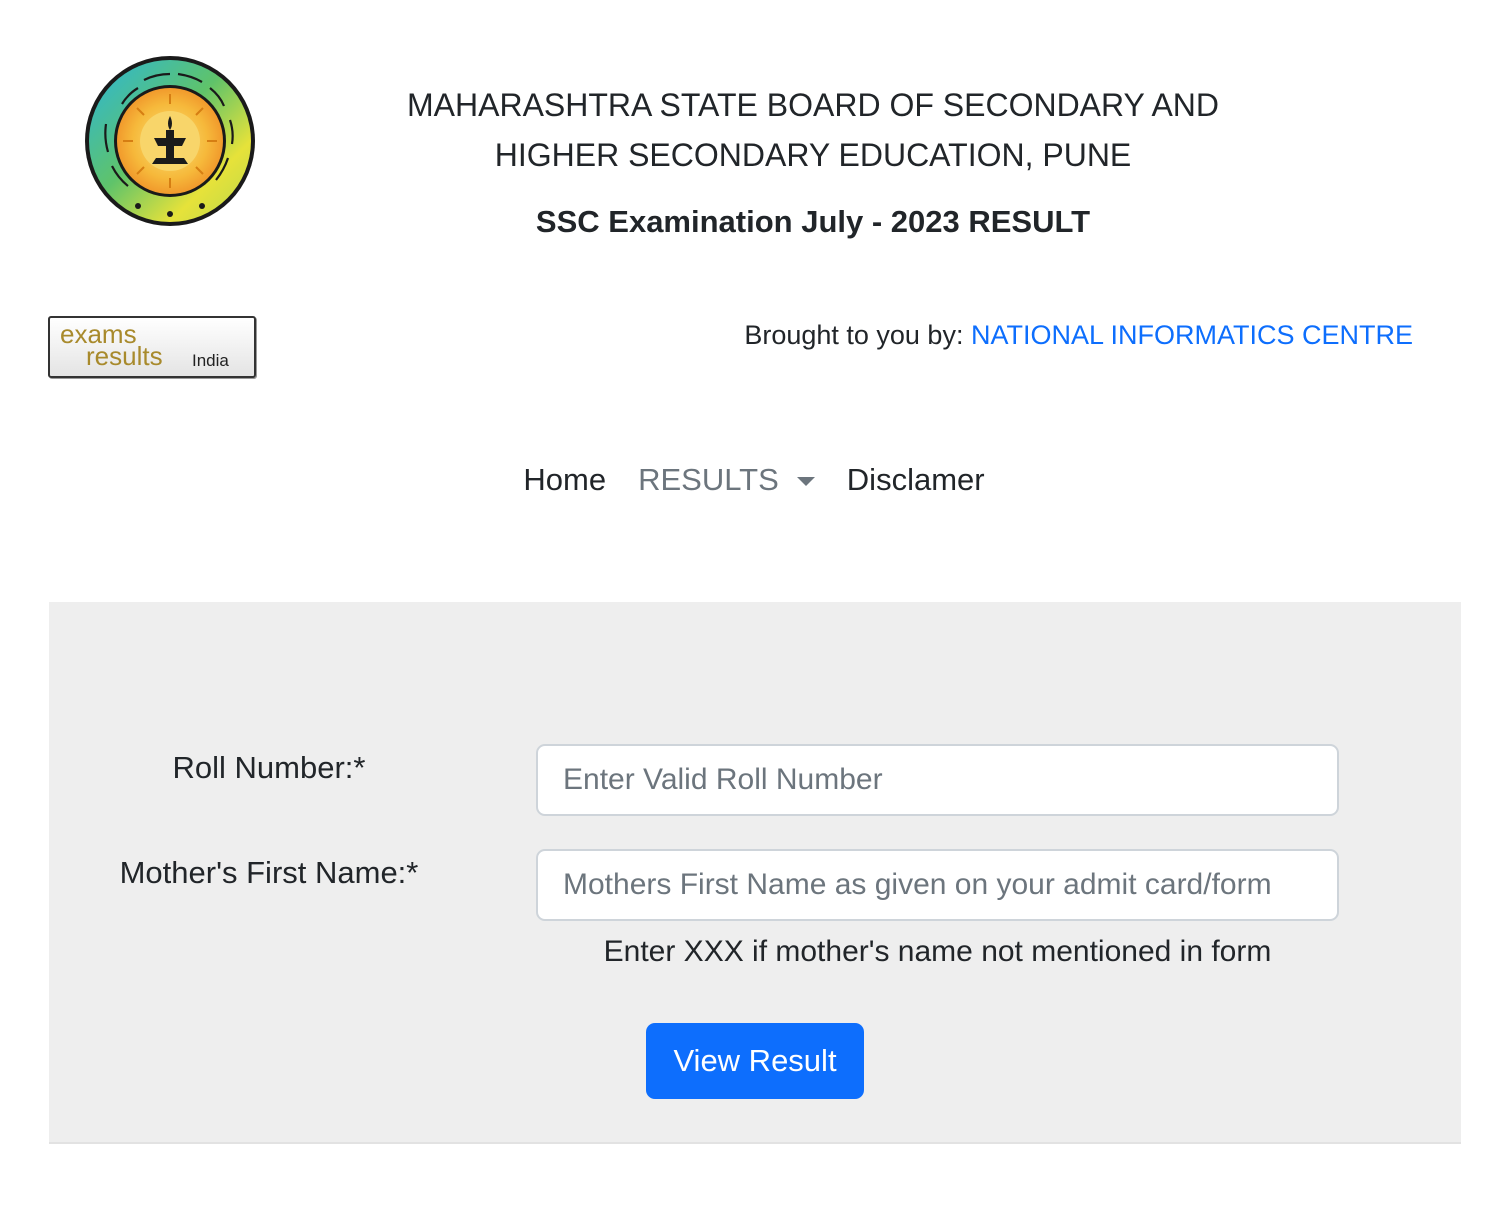 The image size is (1508, 1208). I want to click on exams-results-india-logo: exams results India, so click(152, 347).